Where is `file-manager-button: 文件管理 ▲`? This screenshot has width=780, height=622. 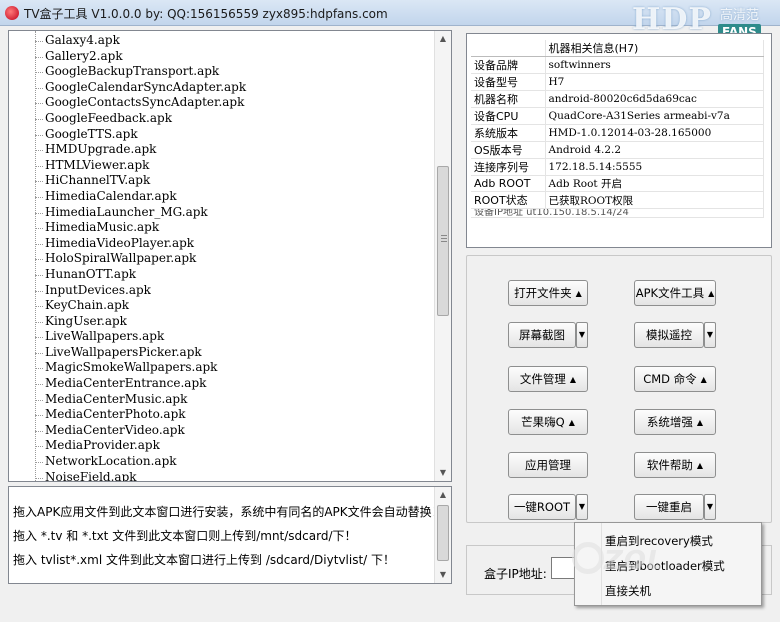 file-manager-button: 文件管理 ▲ is located at coordinates (548, 379).